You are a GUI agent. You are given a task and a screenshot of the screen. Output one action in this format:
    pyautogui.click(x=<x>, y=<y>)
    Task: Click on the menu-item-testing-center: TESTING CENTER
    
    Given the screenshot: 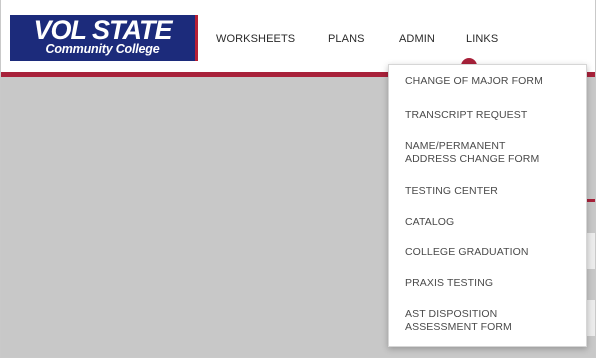 What is the action you would take?
    pyautogui.click(x=492, y=191)
    